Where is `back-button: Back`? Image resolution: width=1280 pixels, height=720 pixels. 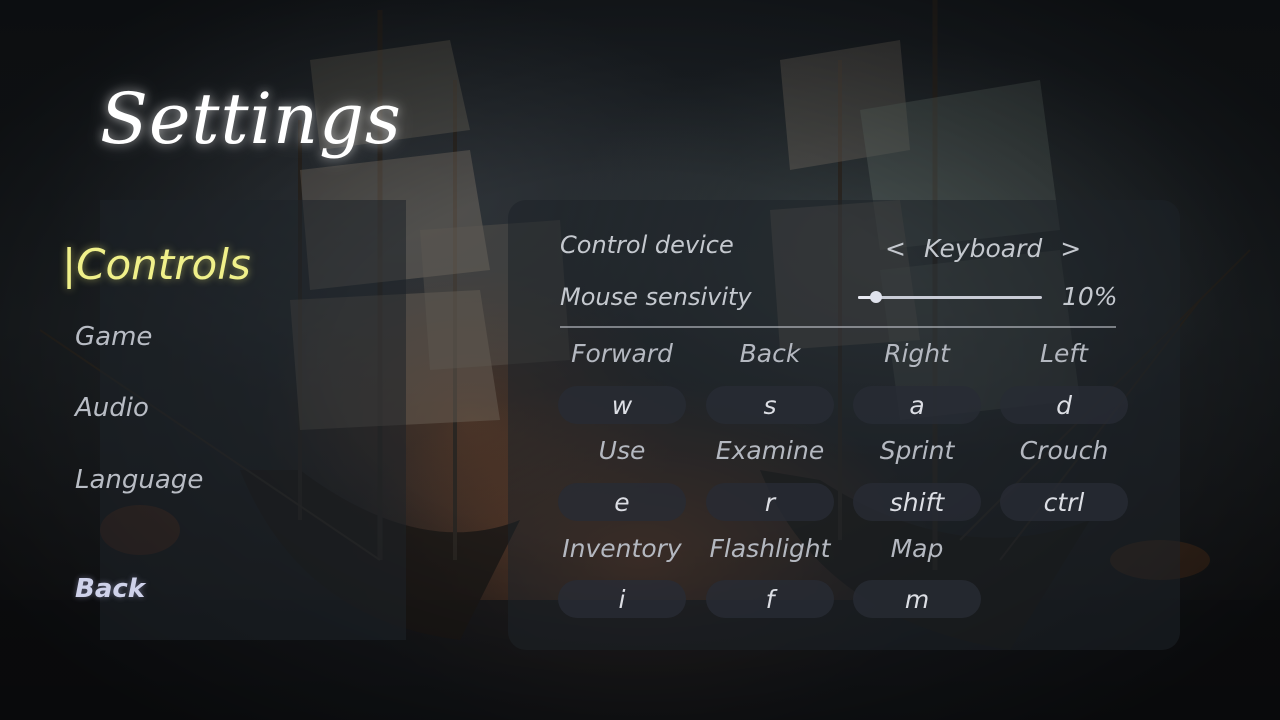 back-button: Back is located at coordinates (110, 589).